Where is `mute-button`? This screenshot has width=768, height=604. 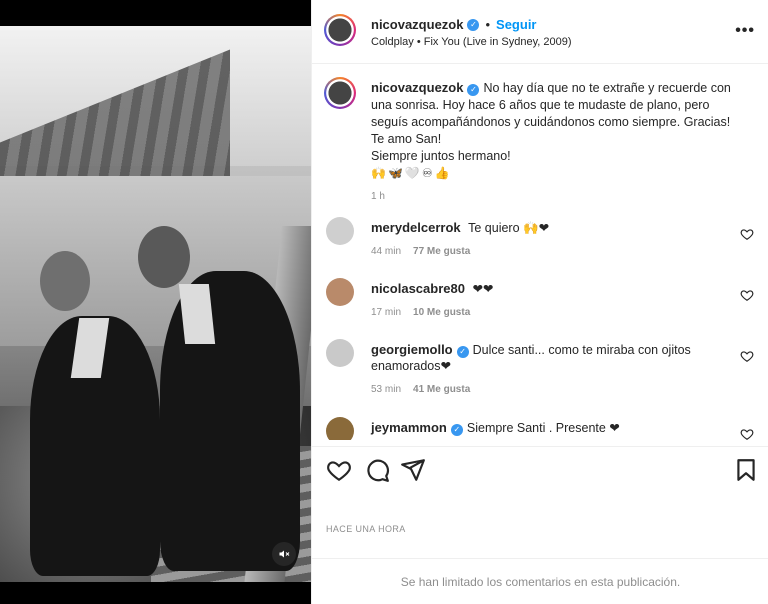 mute-button is located at coordinates (284, 554).